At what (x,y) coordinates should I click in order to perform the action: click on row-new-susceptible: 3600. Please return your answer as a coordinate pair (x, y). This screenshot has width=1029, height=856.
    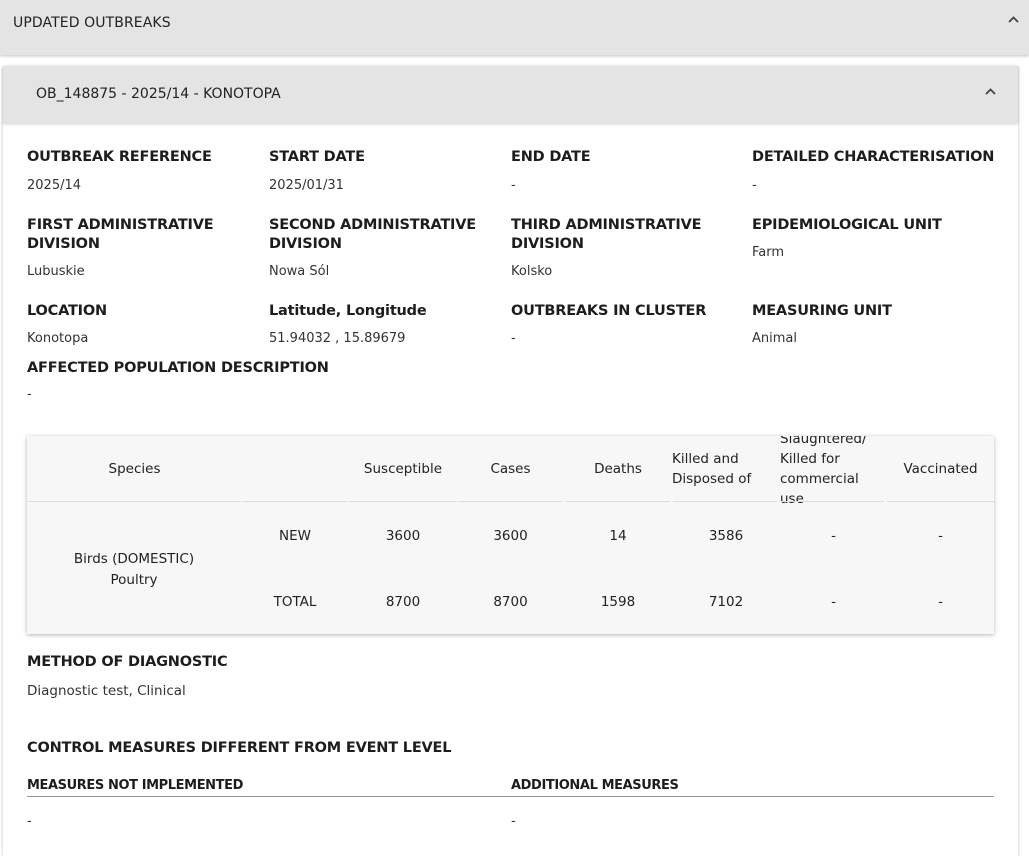
    Looking at the image, I should click on (403, 536).